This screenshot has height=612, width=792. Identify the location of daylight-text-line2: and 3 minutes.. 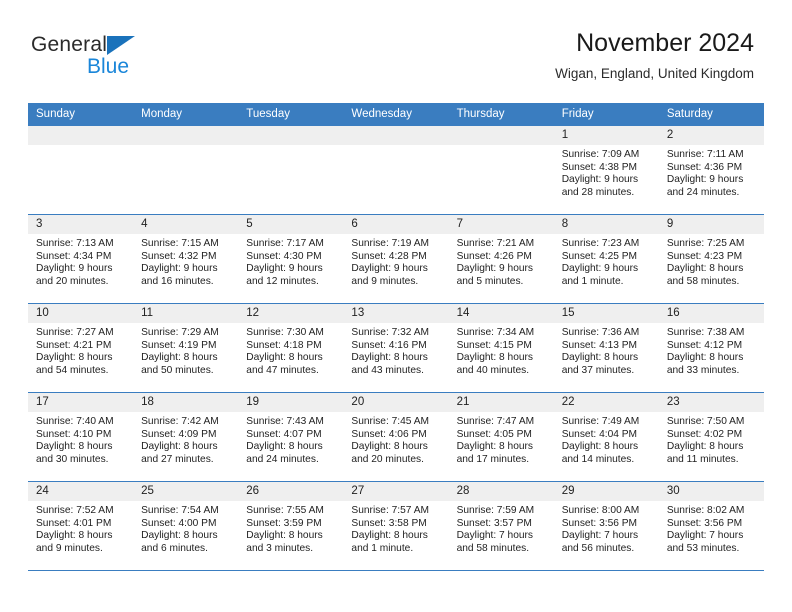
(280, 548).